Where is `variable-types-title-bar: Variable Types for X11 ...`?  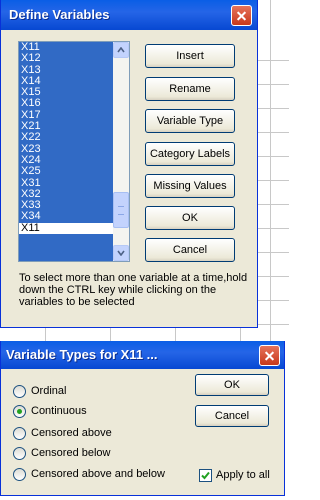 variable-types-title-bar: Variable Types for X11 ... is located at coordinates (142, 355).